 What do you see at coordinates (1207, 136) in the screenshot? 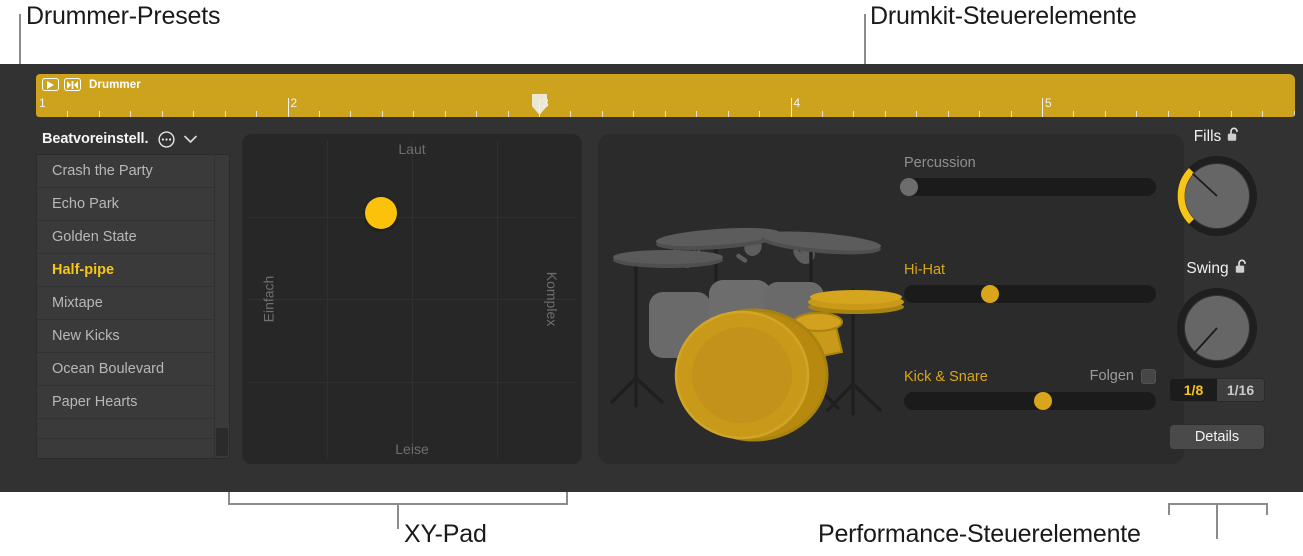
I see `fills-label: Fills` at bounding box center [1207, 136].